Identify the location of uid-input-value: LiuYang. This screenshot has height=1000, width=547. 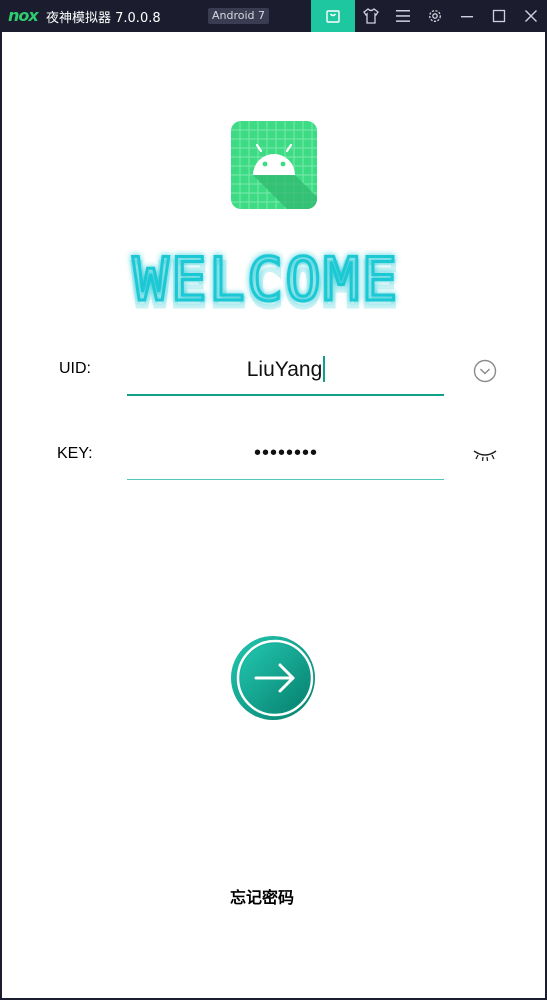
(284, 369).